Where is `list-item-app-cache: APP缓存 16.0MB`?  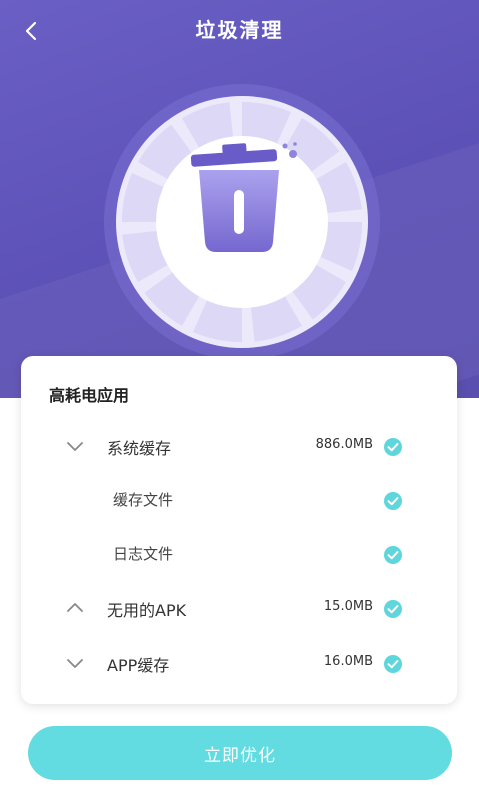
list-item-app-cache: APP缓存 16.0MB is located at coordinates (239, 663).